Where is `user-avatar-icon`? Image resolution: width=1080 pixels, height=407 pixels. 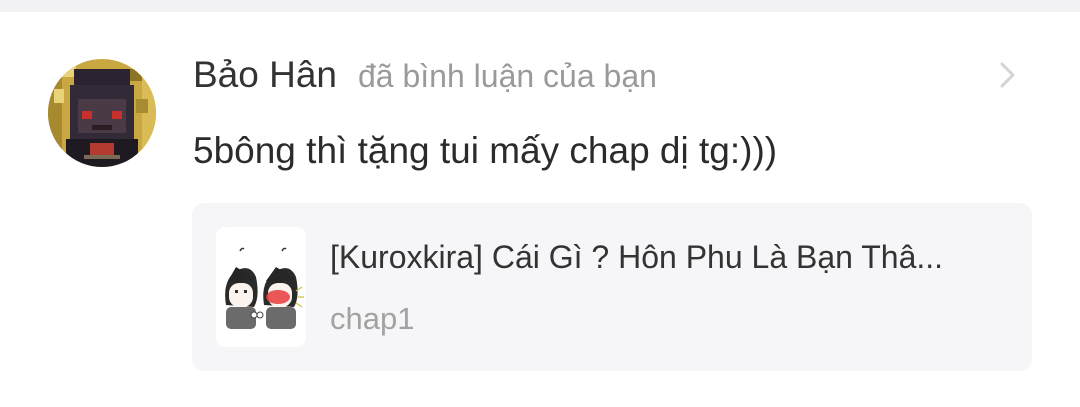 user-avatar-icon is located at coordinates (102, 113).